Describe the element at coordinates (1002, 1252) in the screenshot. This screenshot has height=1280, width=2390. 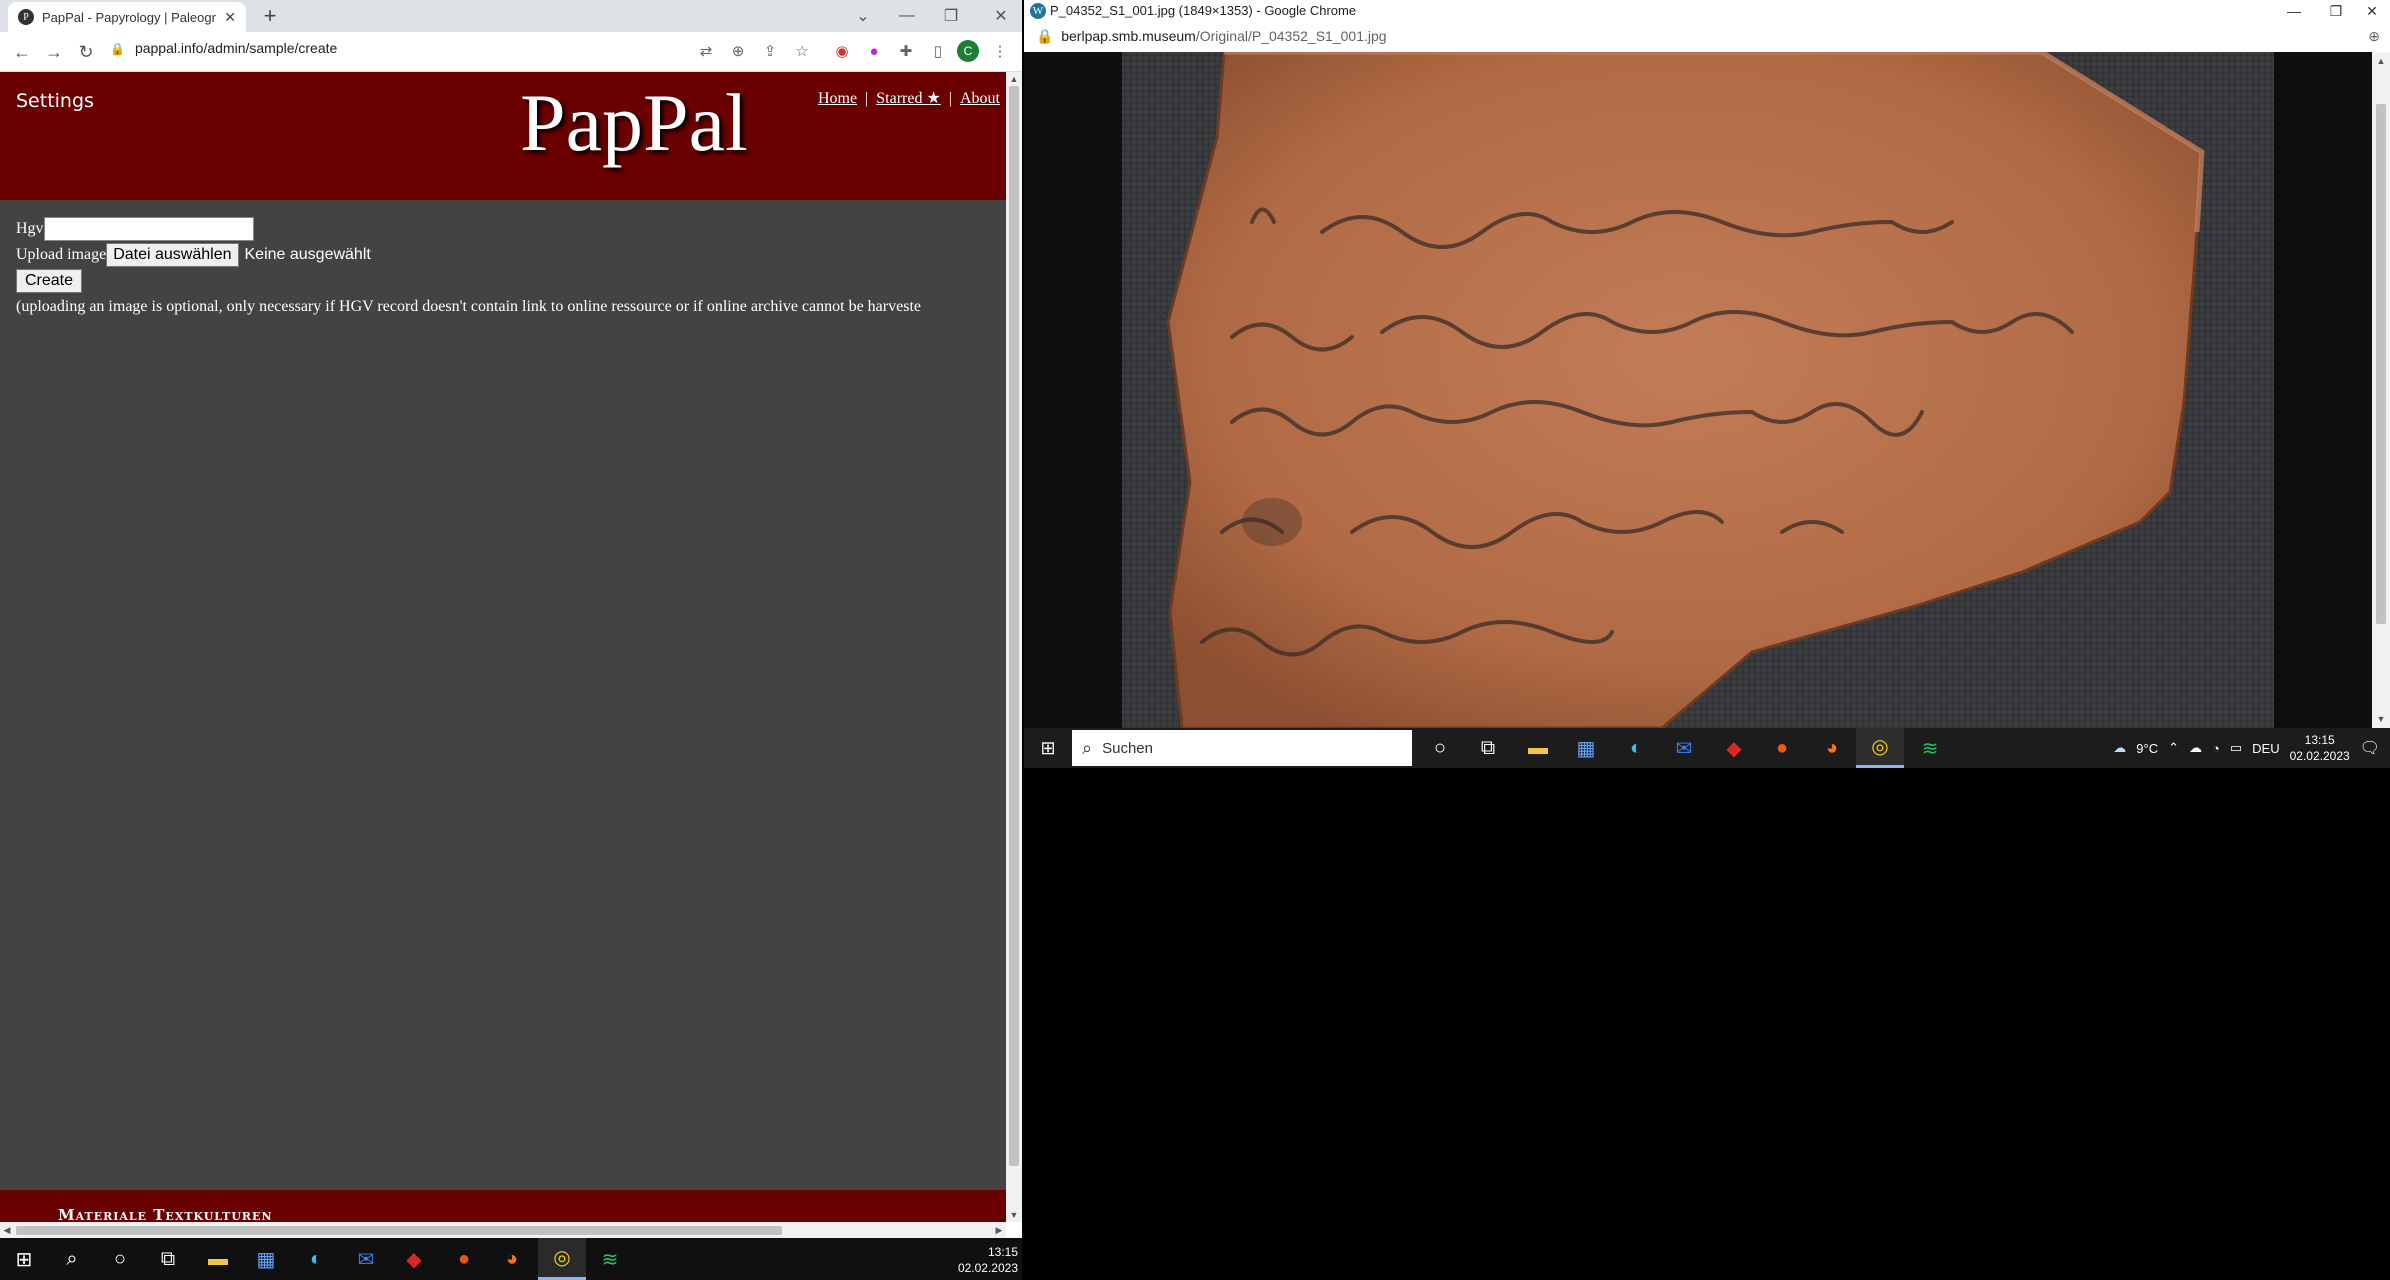
I see `left-time: 13:15` at that location.